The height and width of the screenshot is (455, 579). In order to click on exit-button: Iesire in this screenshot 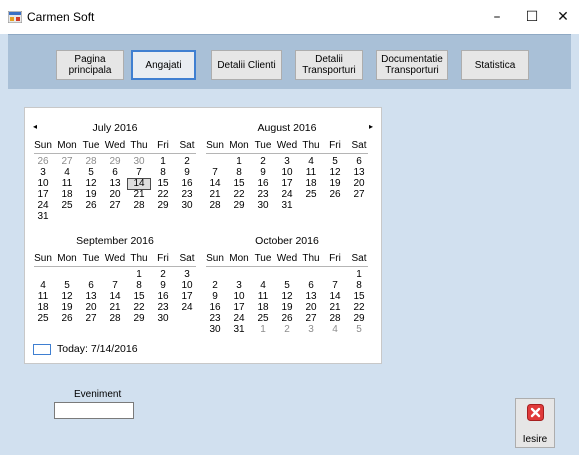, I will do `click(535, 423)`.